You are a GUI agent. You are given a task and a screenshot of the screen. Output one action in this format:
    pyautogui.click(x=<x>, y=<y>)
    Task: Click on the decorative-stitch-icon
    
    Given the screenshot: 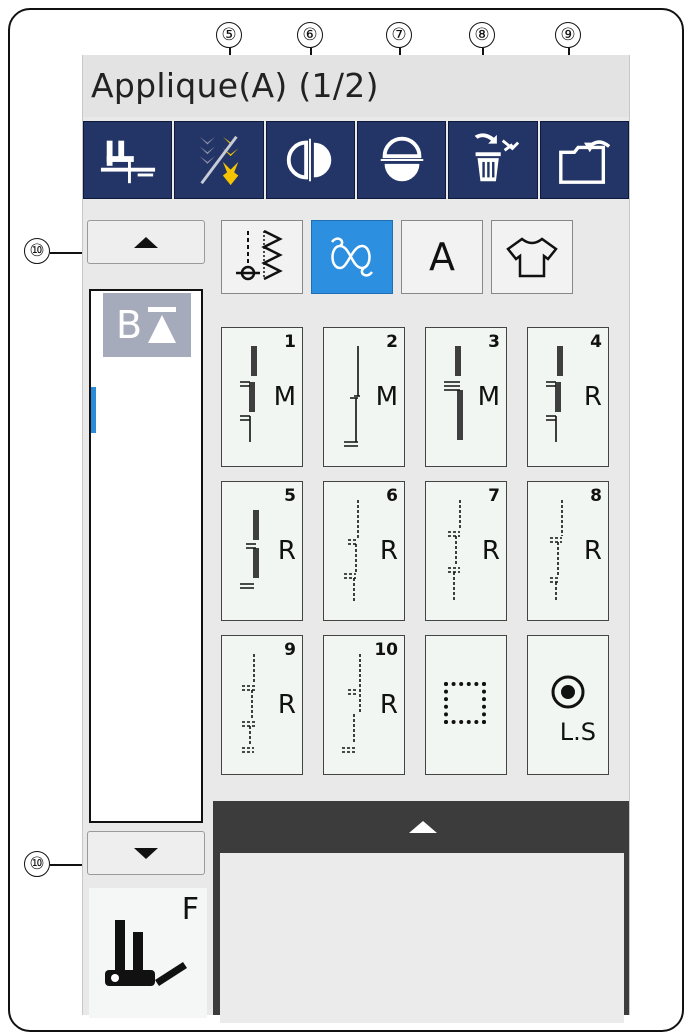 What is the action you would take?
    pyautogui.click(x=352, y=257)
    